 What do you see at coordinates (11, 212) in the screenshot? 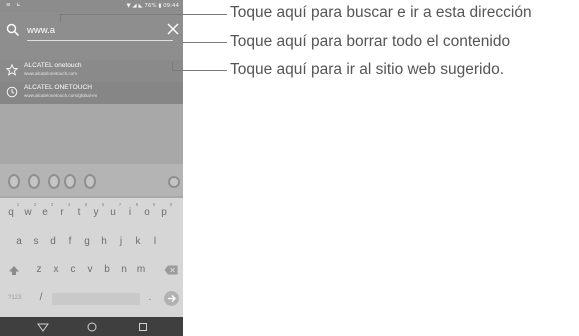
I see `key-q: q` at bounding box center [11, 212].